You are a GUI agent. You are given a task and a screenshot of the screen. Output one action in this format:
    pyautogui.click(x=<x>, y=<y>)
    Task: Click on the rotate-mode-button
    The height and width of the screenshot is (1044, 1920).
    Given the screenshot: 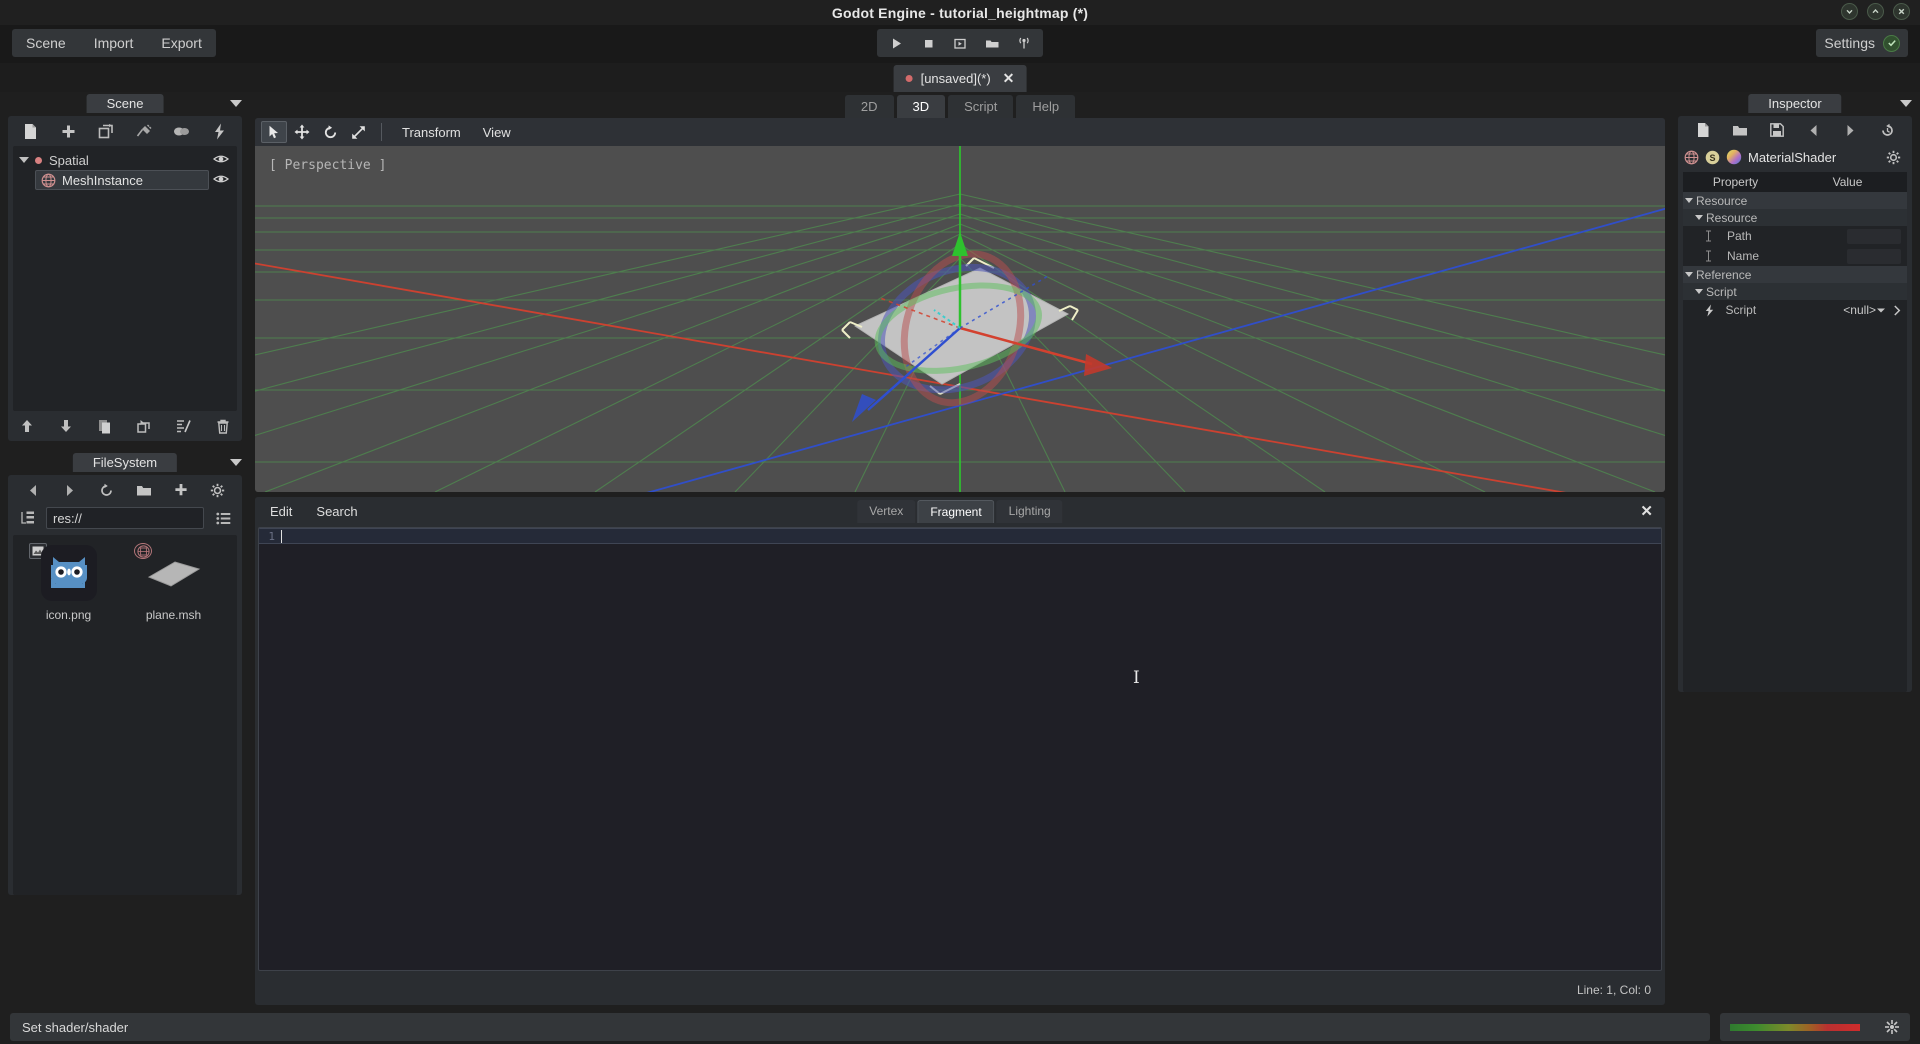 What is the action you would take?
    pyautogui.click(x=330, y=132)
    